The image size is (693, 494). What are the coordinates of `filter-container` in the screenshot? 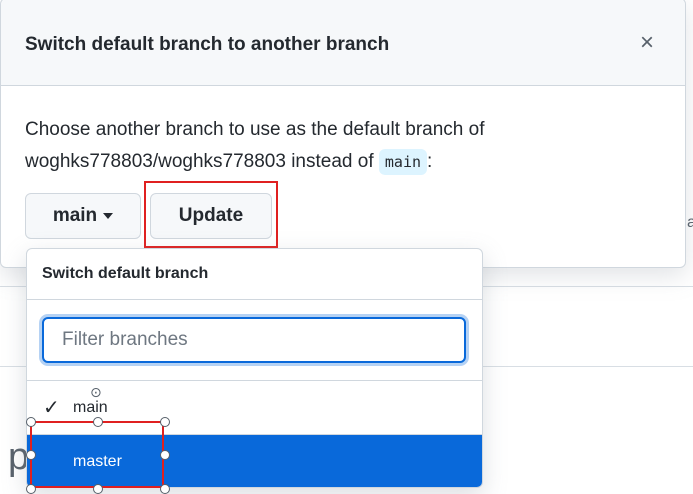 It's located at (254, 340).